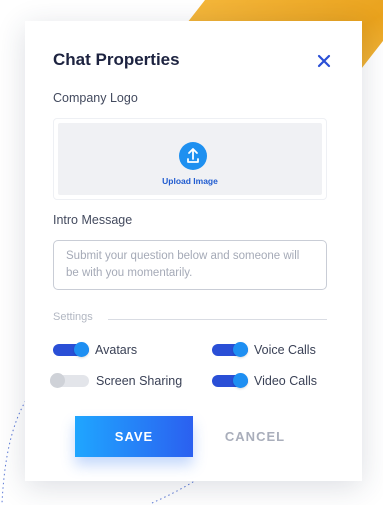  Describe the element at coordinates (190, 318) in the screenshot. I see `settings-divider: Settings` at that location.